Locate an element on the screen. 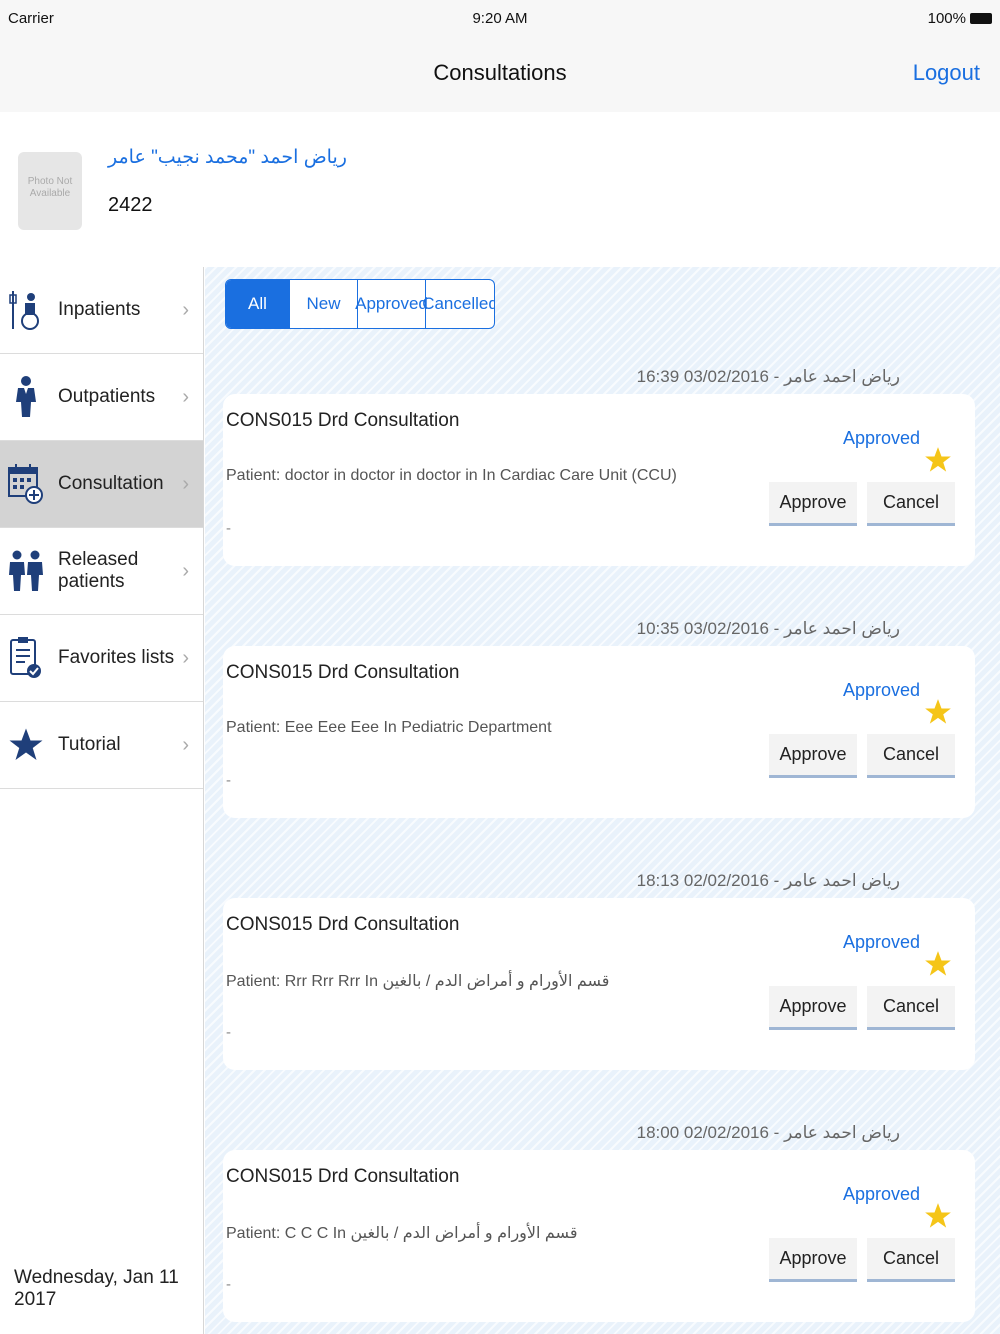 This screenshot has height=1334, width=1000. sidebar-item-outpatients: Outpatients › is located at coordinates (101, 397).